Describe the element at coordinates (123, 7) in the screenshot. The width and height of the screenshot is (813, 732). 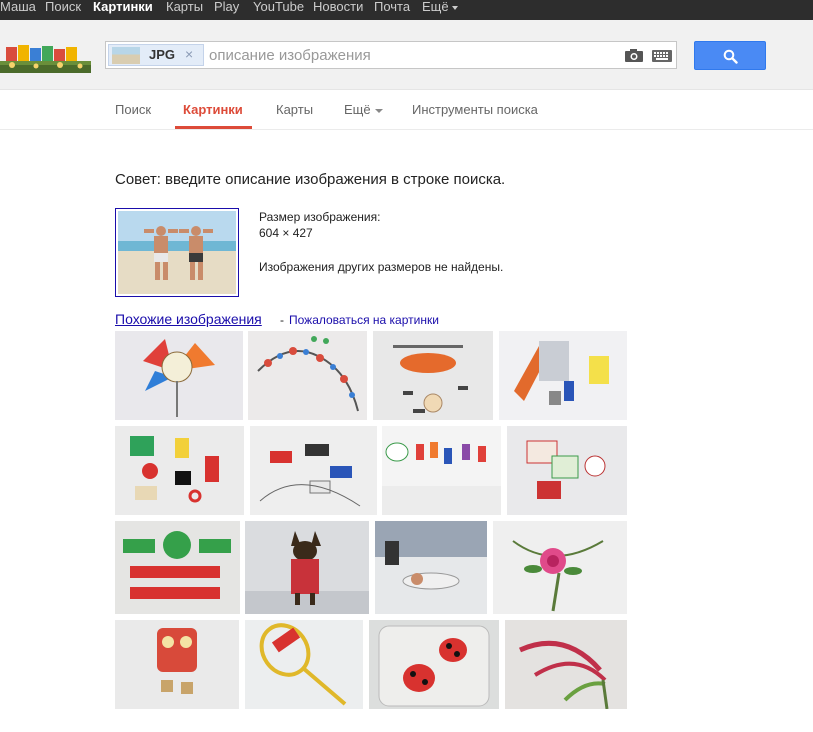
I see `topbar-item-images: Картинки` at that location.